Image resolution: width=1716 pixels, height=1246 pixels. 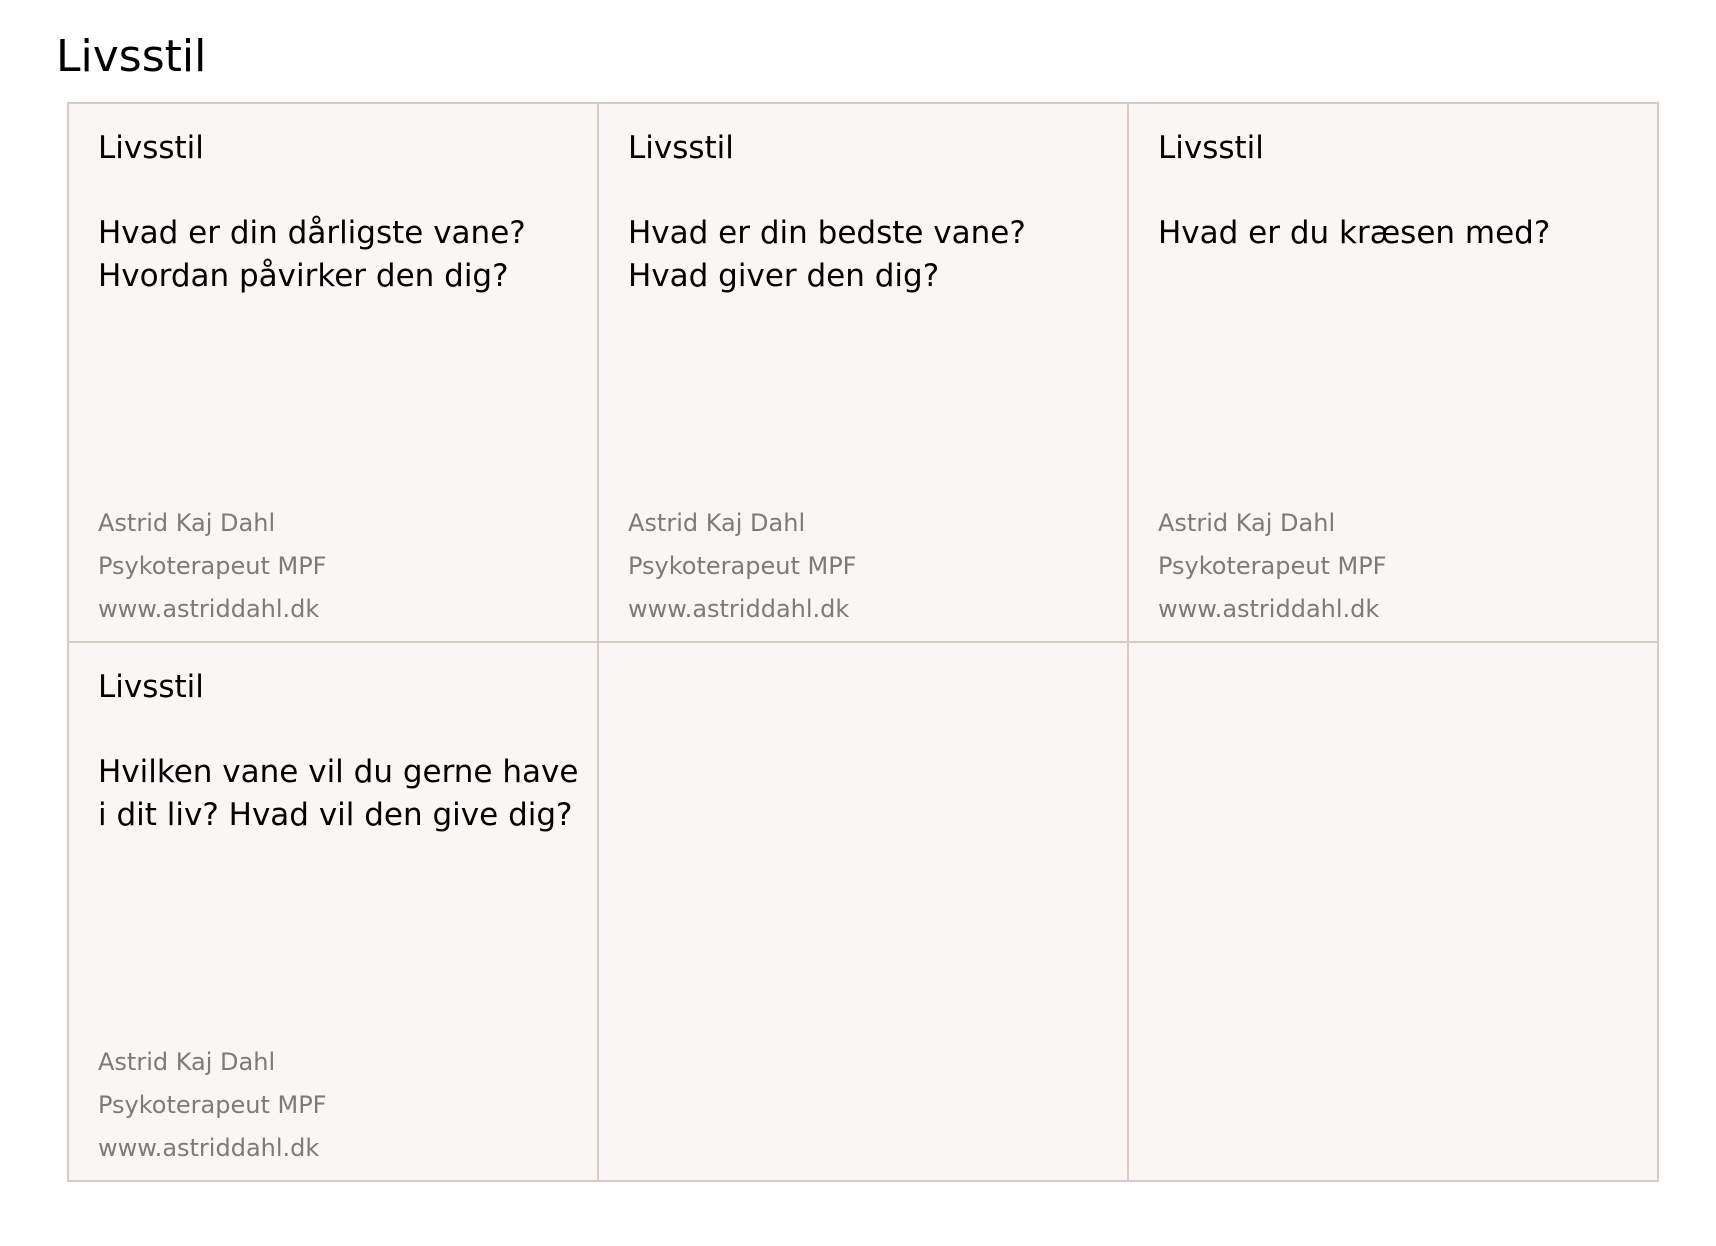 I want to click on page-title: Livsstil, so click(x=131, y=56).